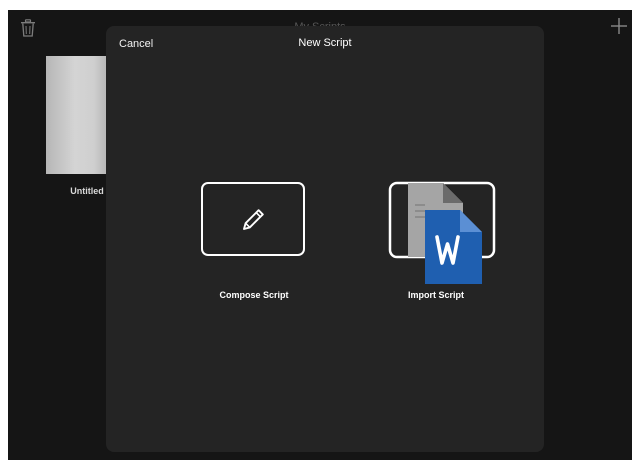  What do you see at coordinates (619, 26) in the screenshot?
I see `plus-icon` at bounding box center [619, 26].